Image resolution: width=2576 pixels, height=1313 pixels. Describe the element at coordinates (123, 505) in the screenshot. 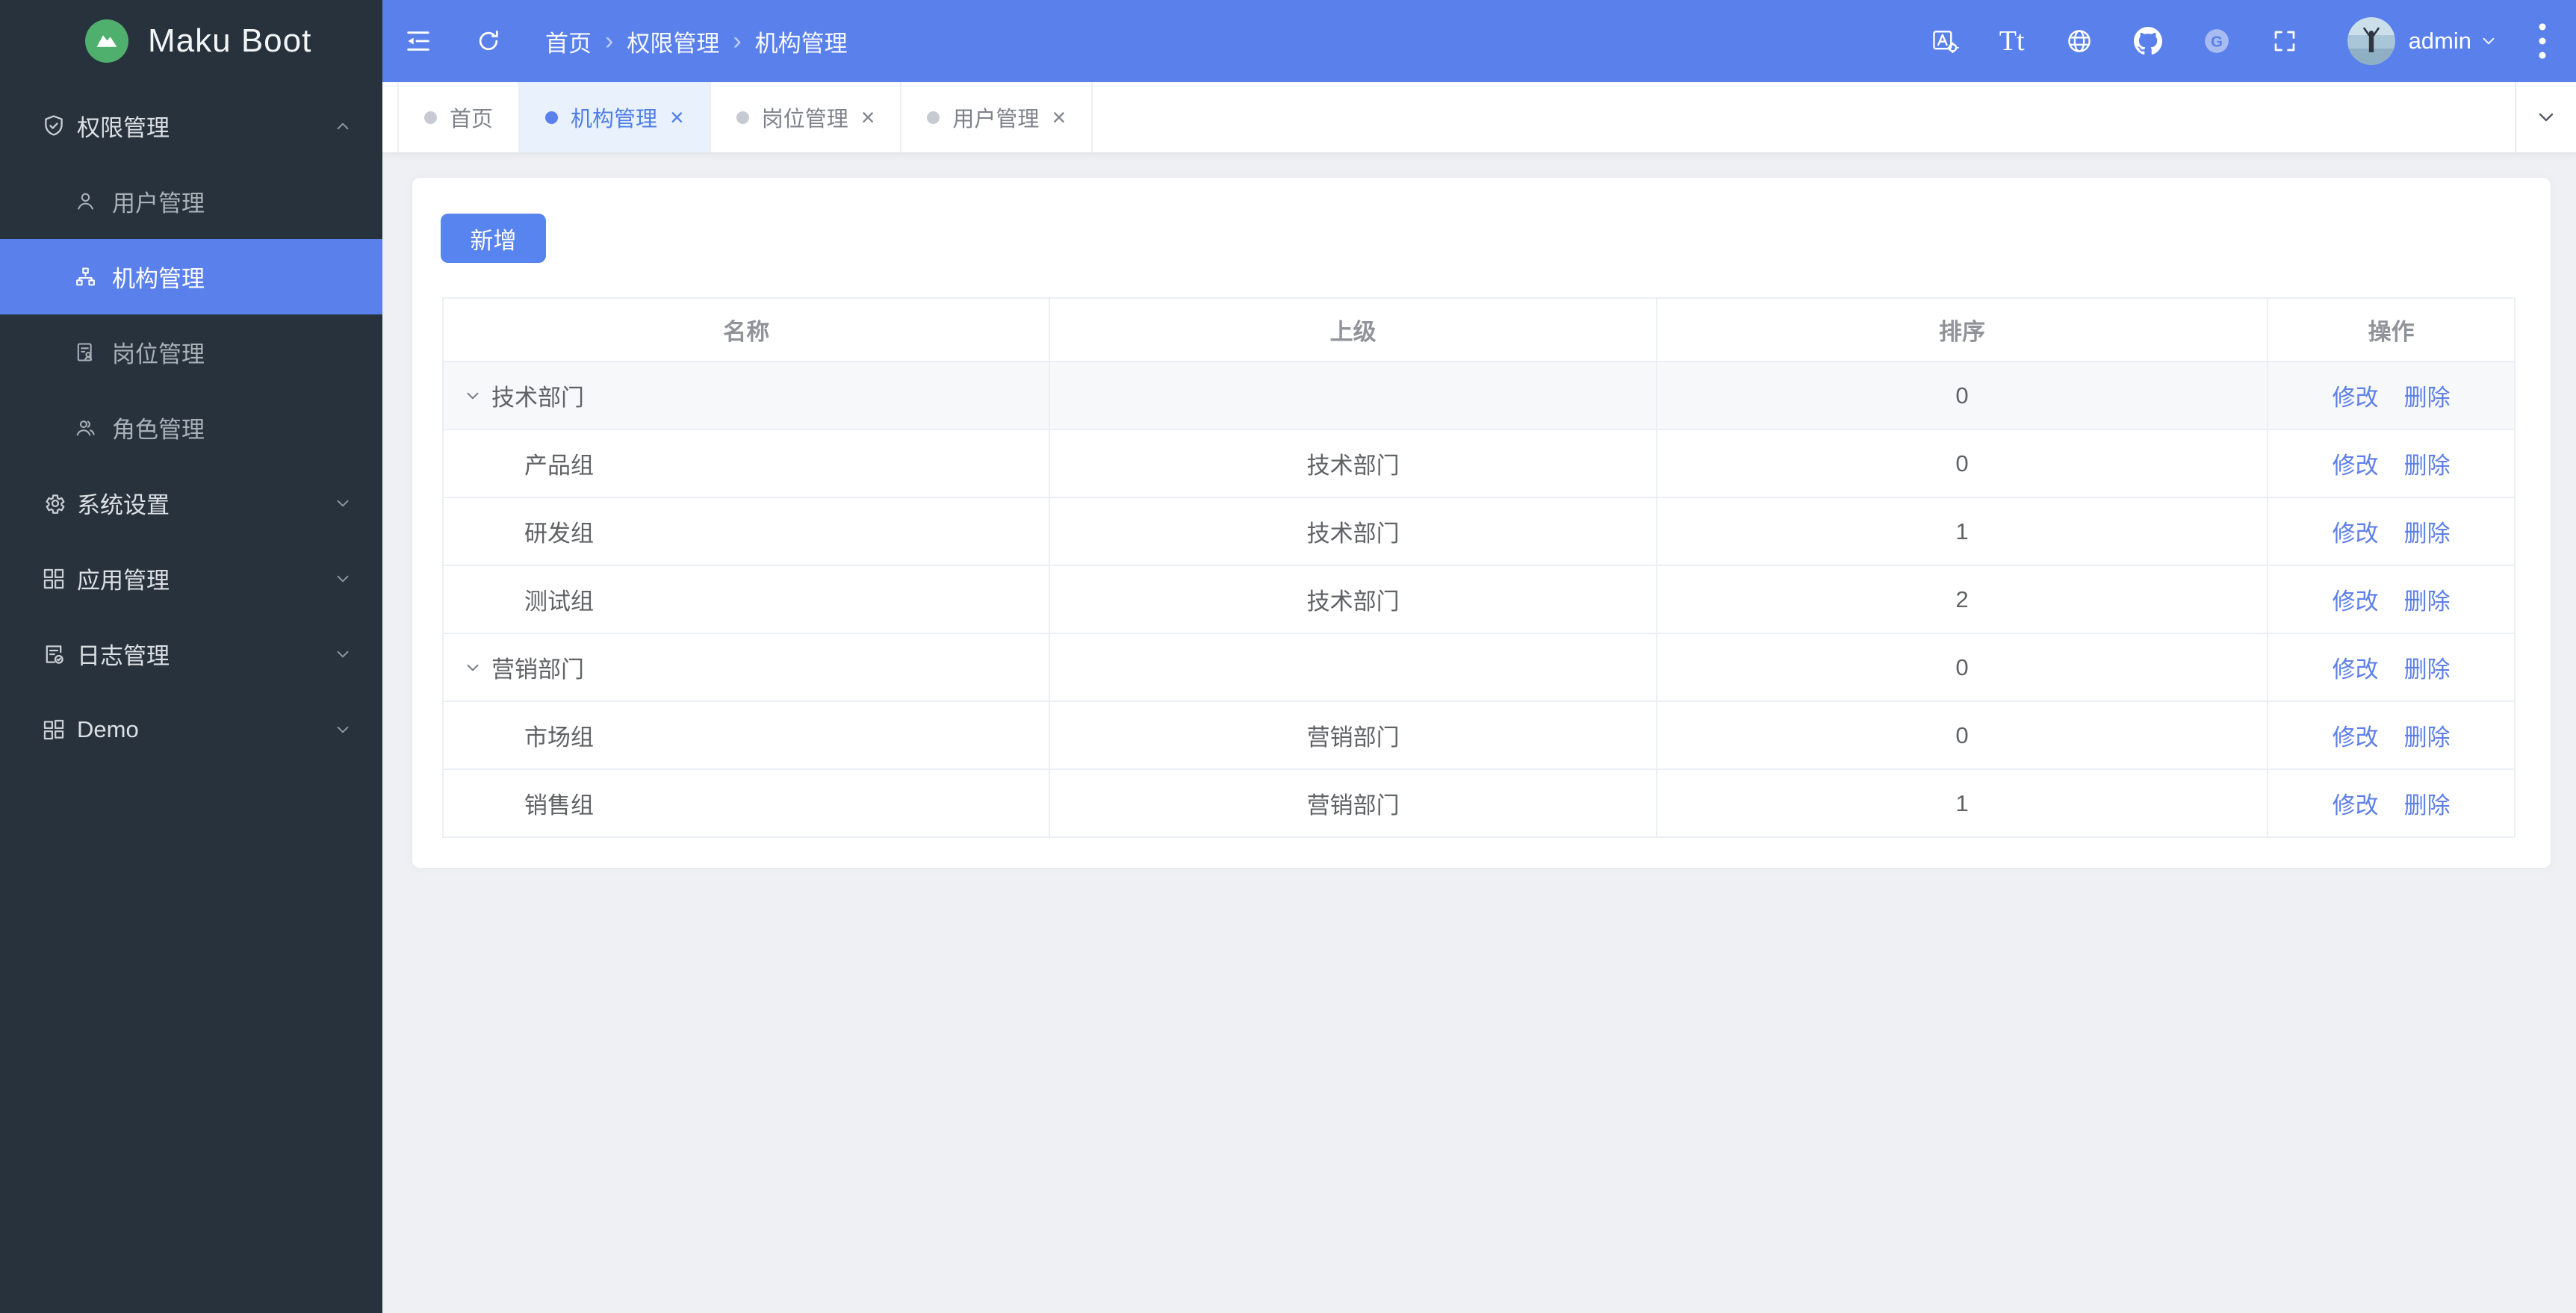

I see `sidebar-item-label: 系统设置` at that location.